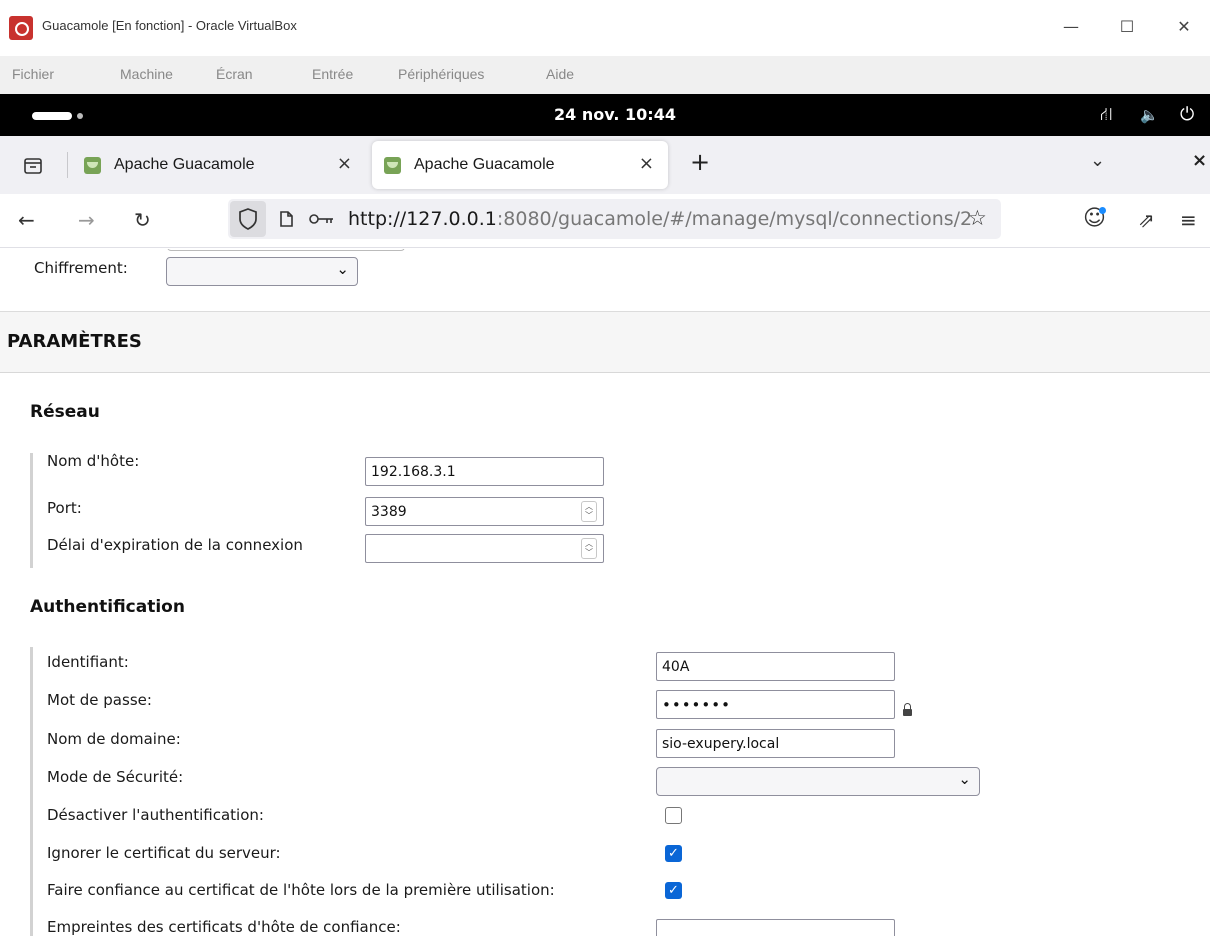  What do you see at coordinates (146, 74) in the screenshot?
I see `menu-machine: Machine` at bounding box center [146, 74].